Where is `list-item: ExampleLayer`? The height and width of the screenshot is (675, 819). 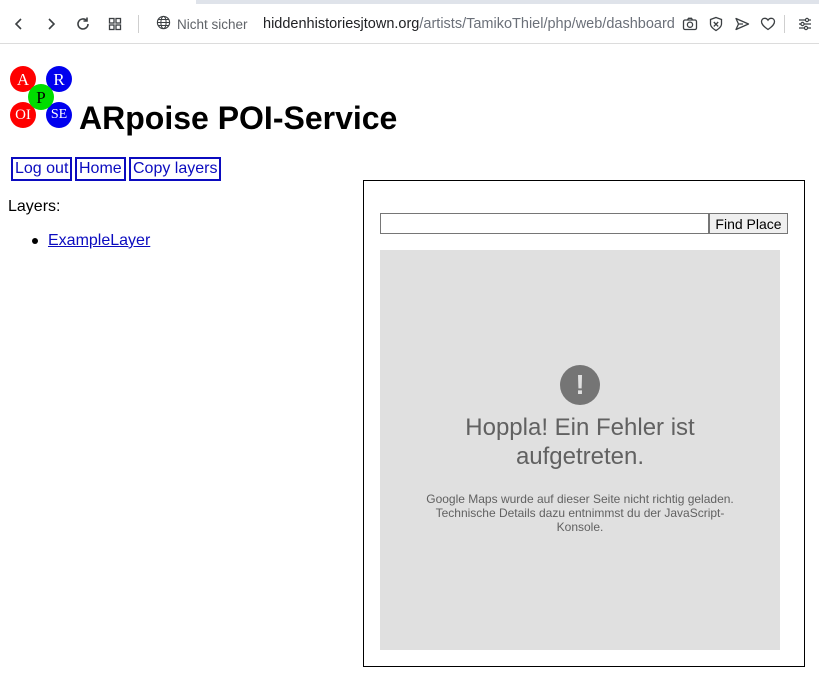 list-item: ExampleLayer is located at coordinates (89, 241).